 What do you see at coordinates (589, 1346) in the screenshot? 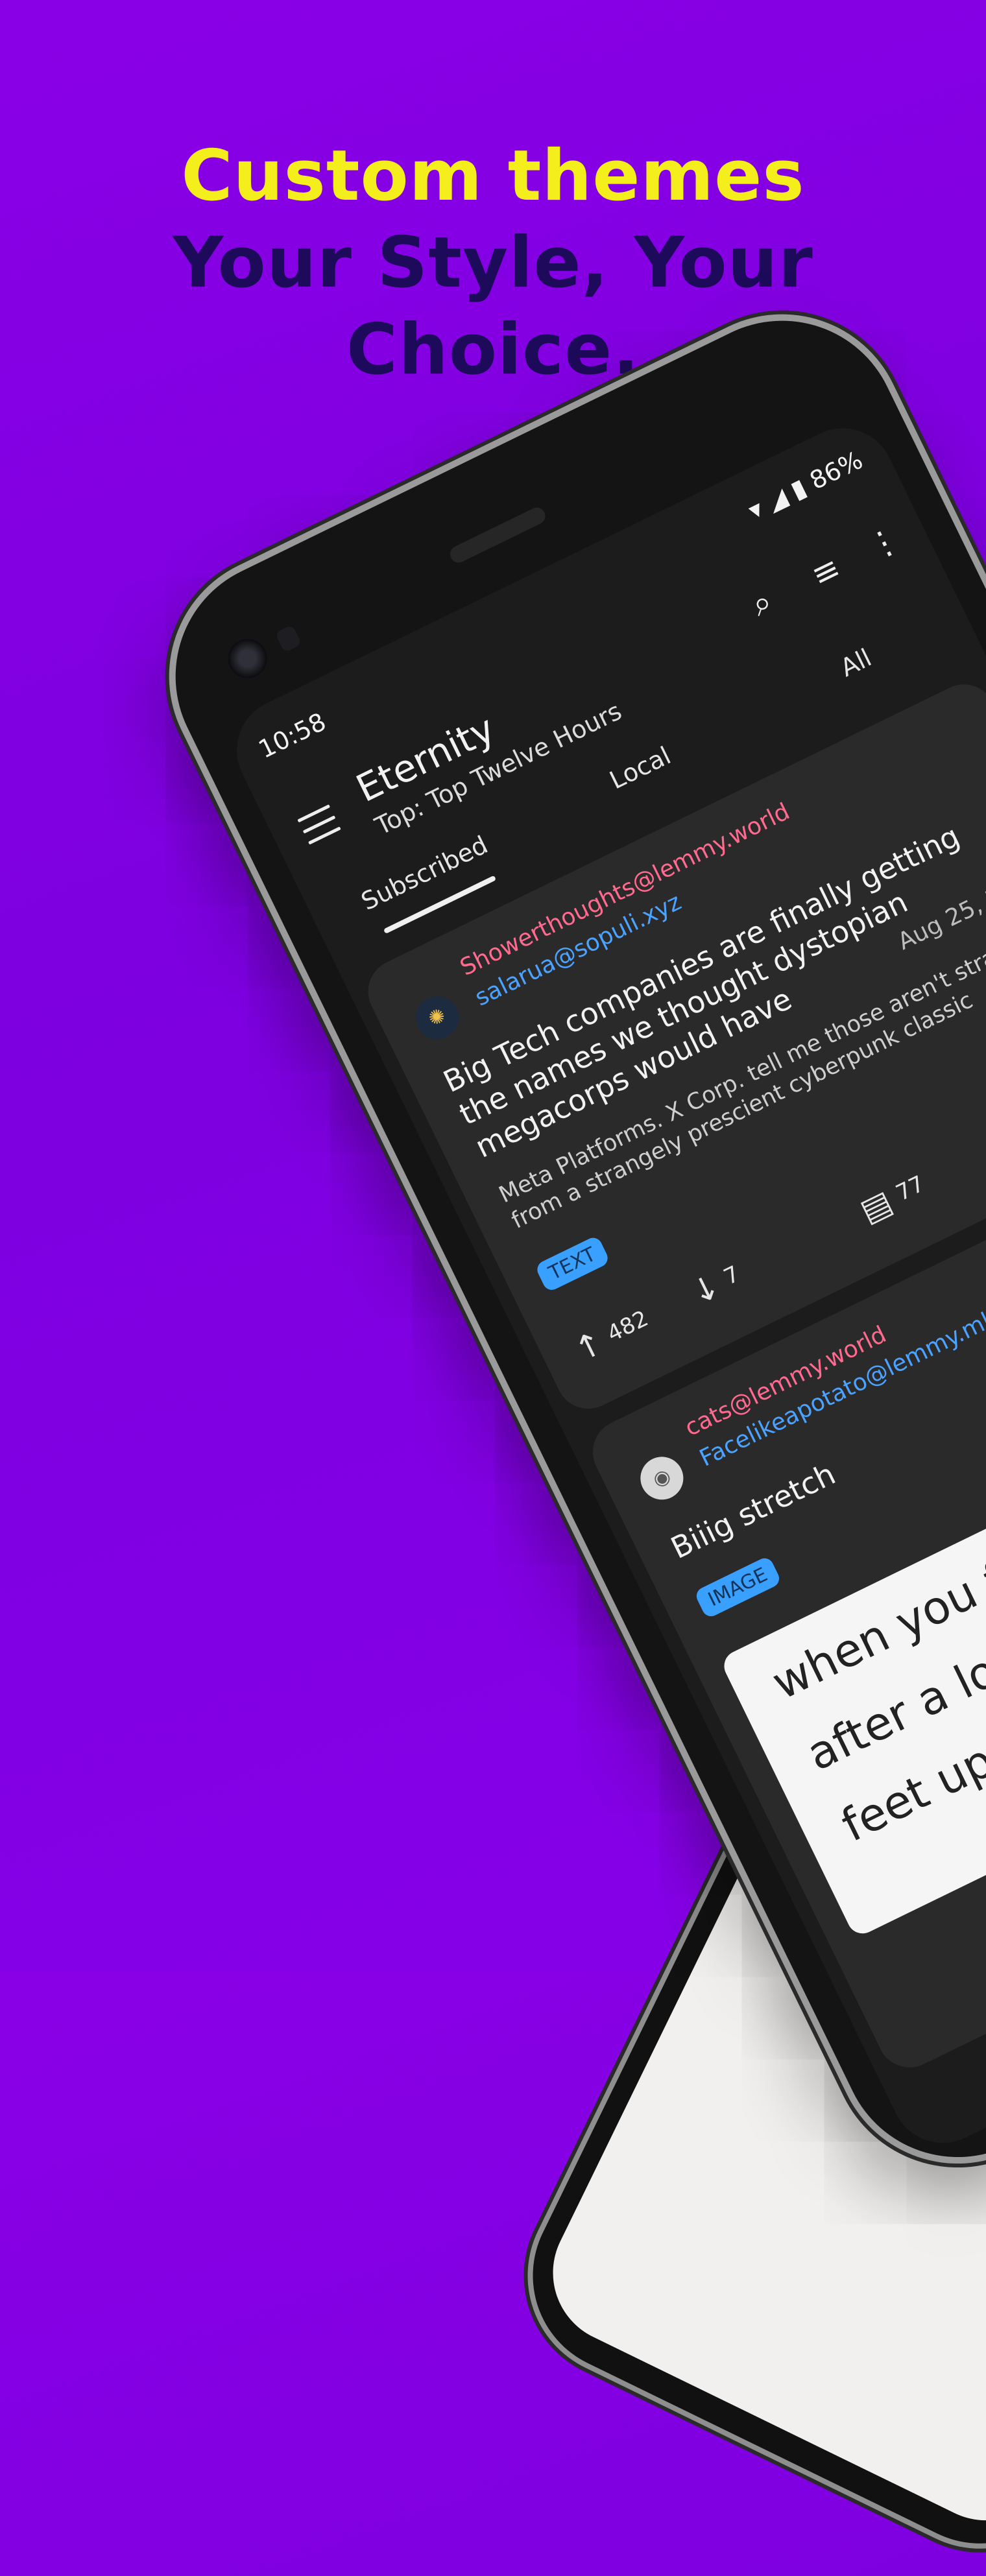
I see `arrow-up-icon: ↑` at bounding box center [589, 1346].